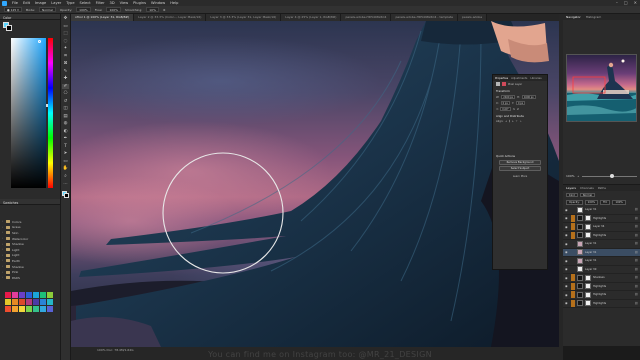 The width and height of the screenshot is (640, 360). I want to click on layer-row: ◉ Shadows ⛓, so click(601, 278).